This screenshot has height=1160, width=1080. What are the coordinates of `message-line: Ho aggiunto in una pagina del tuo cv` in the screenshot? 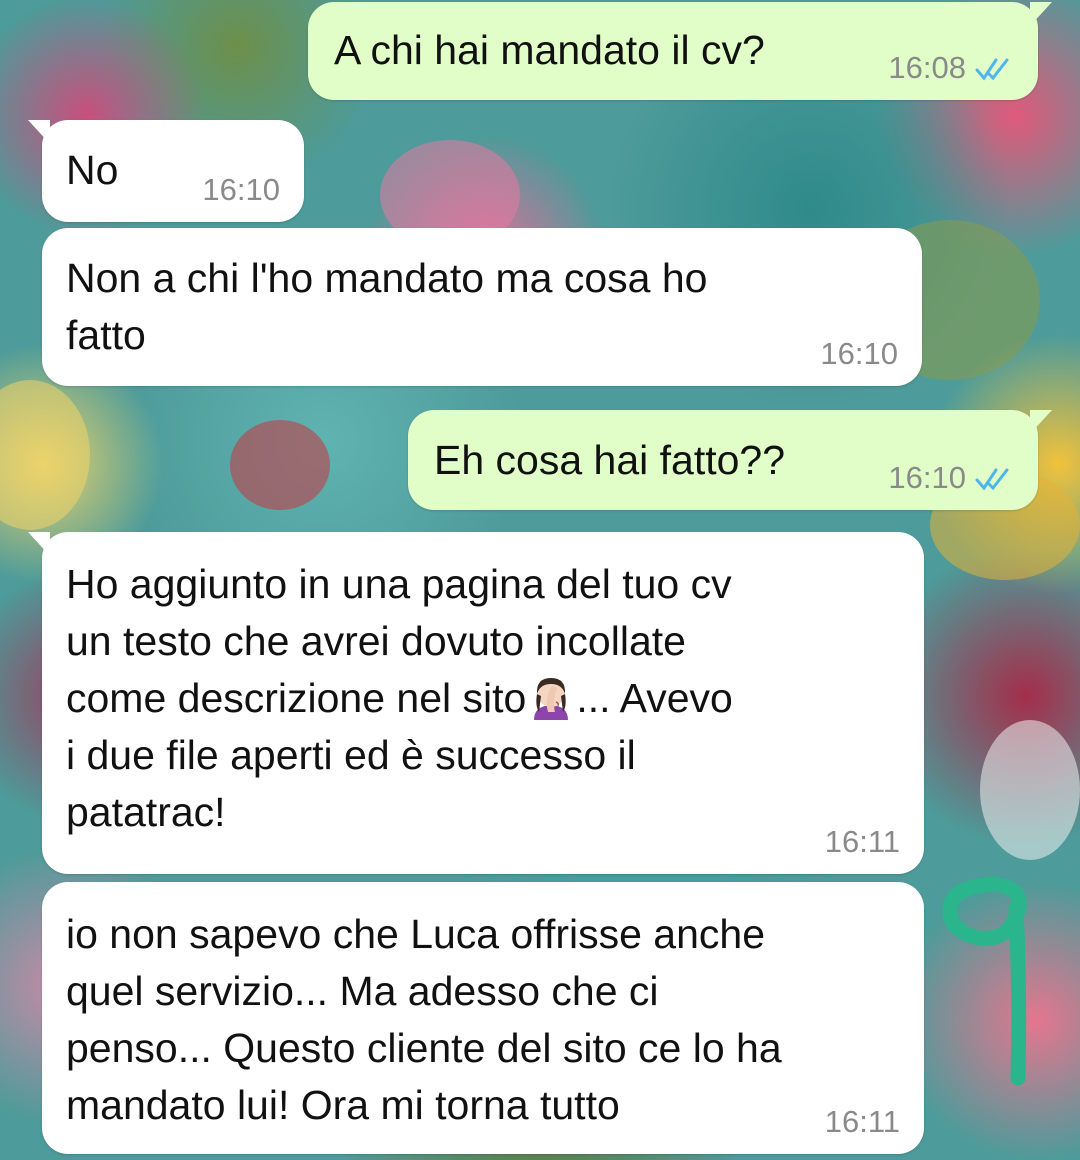 It's located at (399, 584).